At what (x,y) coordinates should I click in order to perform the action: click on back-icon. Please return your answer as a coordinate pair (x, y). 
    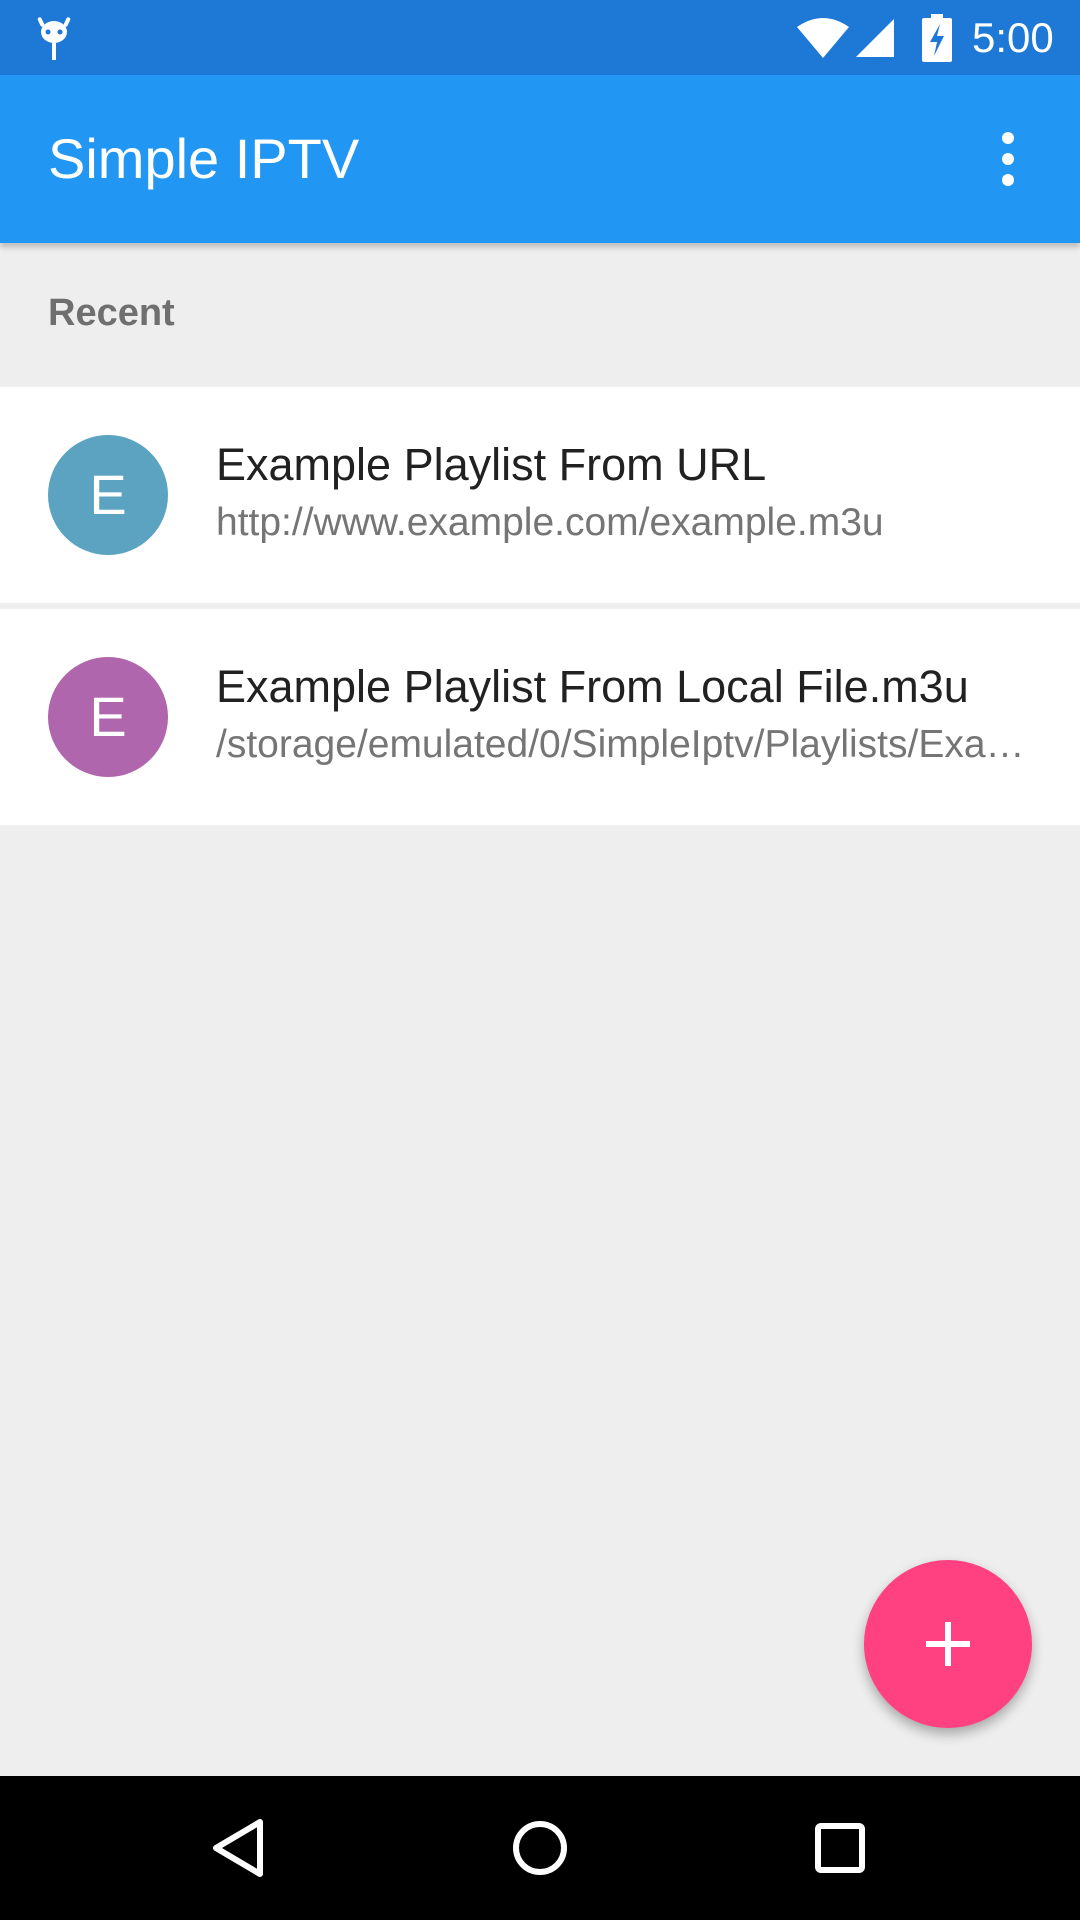
    Looking at the image, I should click on (240, 1848).